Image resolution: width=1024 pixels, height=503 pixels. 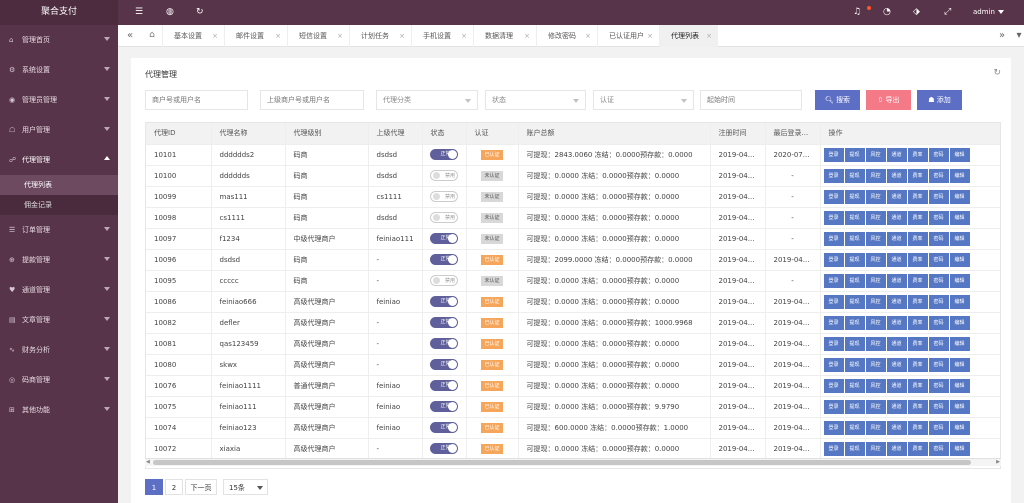 What do you see at coordinates (59, 130) in the screenshot?
I see `sidebar-item-3: ☖ 用户管理` at bounding box center [59, 130].